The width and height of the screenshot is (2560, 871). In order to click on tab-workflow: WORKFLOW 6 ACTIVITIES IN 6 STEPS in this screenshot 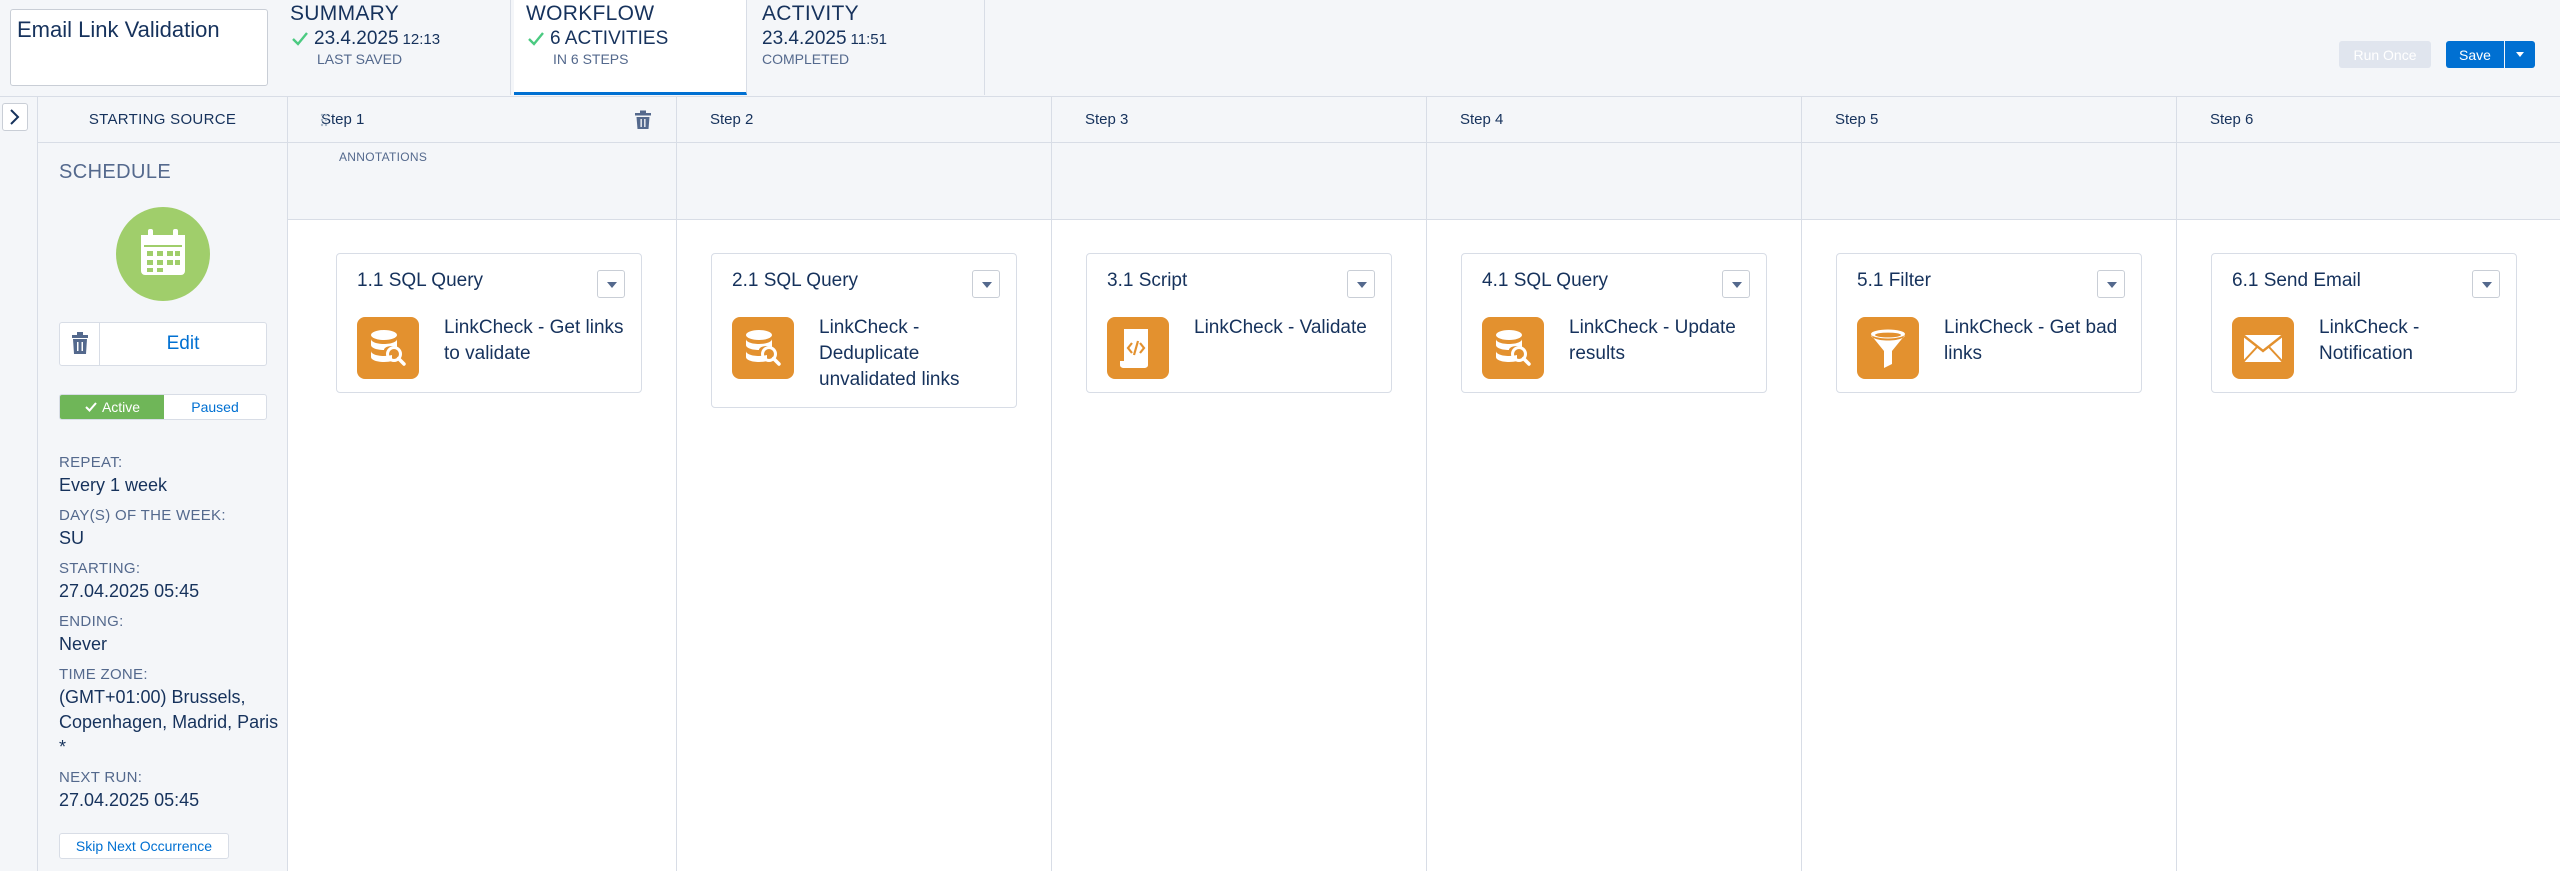, I will do `click(630, 47)`.